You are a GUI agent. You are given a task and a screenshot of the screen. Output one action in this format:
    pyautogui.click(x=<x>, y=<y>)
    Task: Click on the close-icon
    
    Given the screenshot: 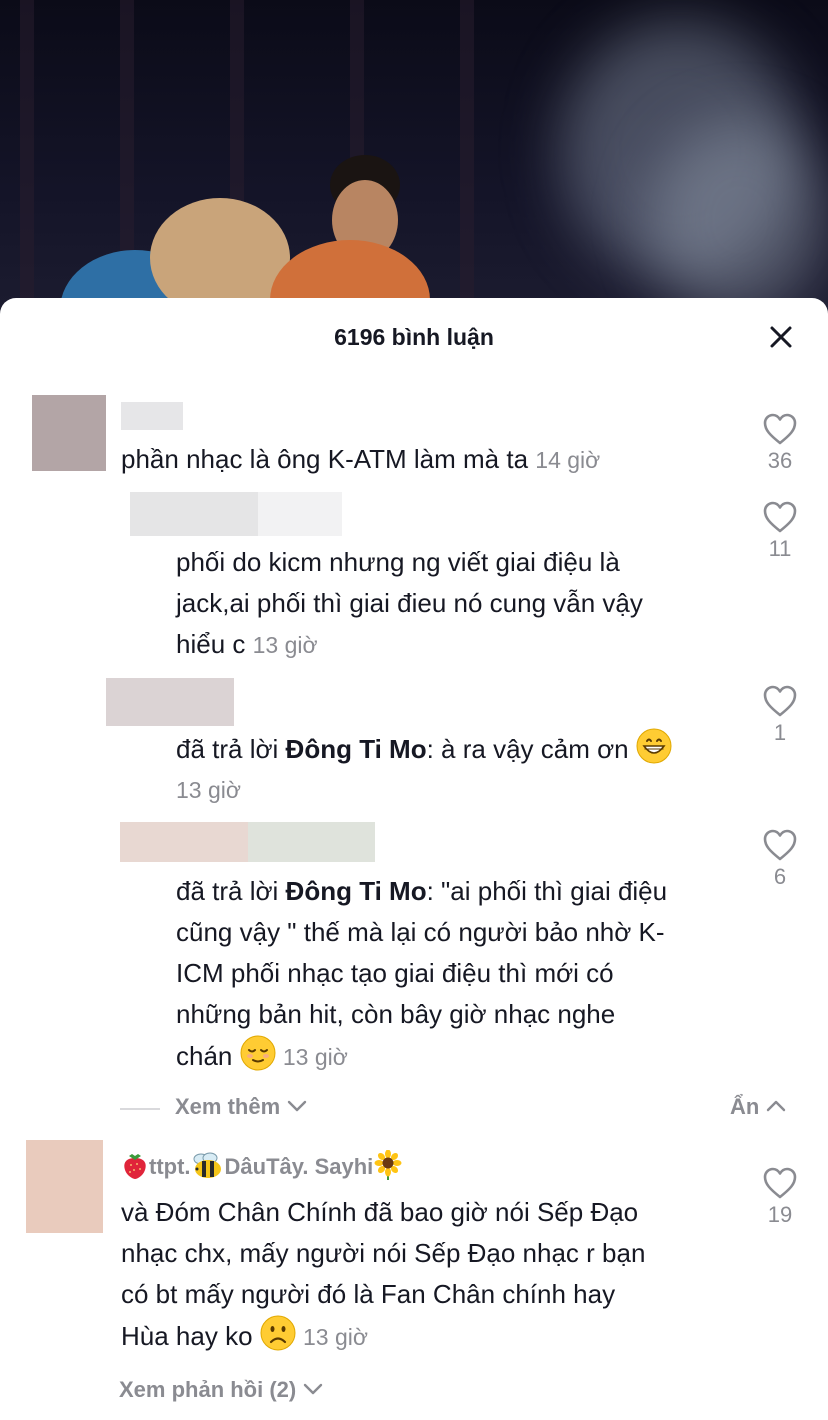 What is the action you would take?
    pyautogui.click(x=781, y=337)
    